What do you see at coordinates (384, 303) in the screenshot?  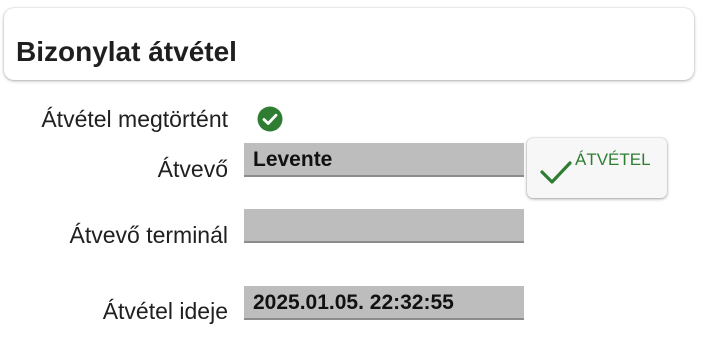 I see `time-field: 2025.01.05. 22:32:55` at bounding box center [384, 303].